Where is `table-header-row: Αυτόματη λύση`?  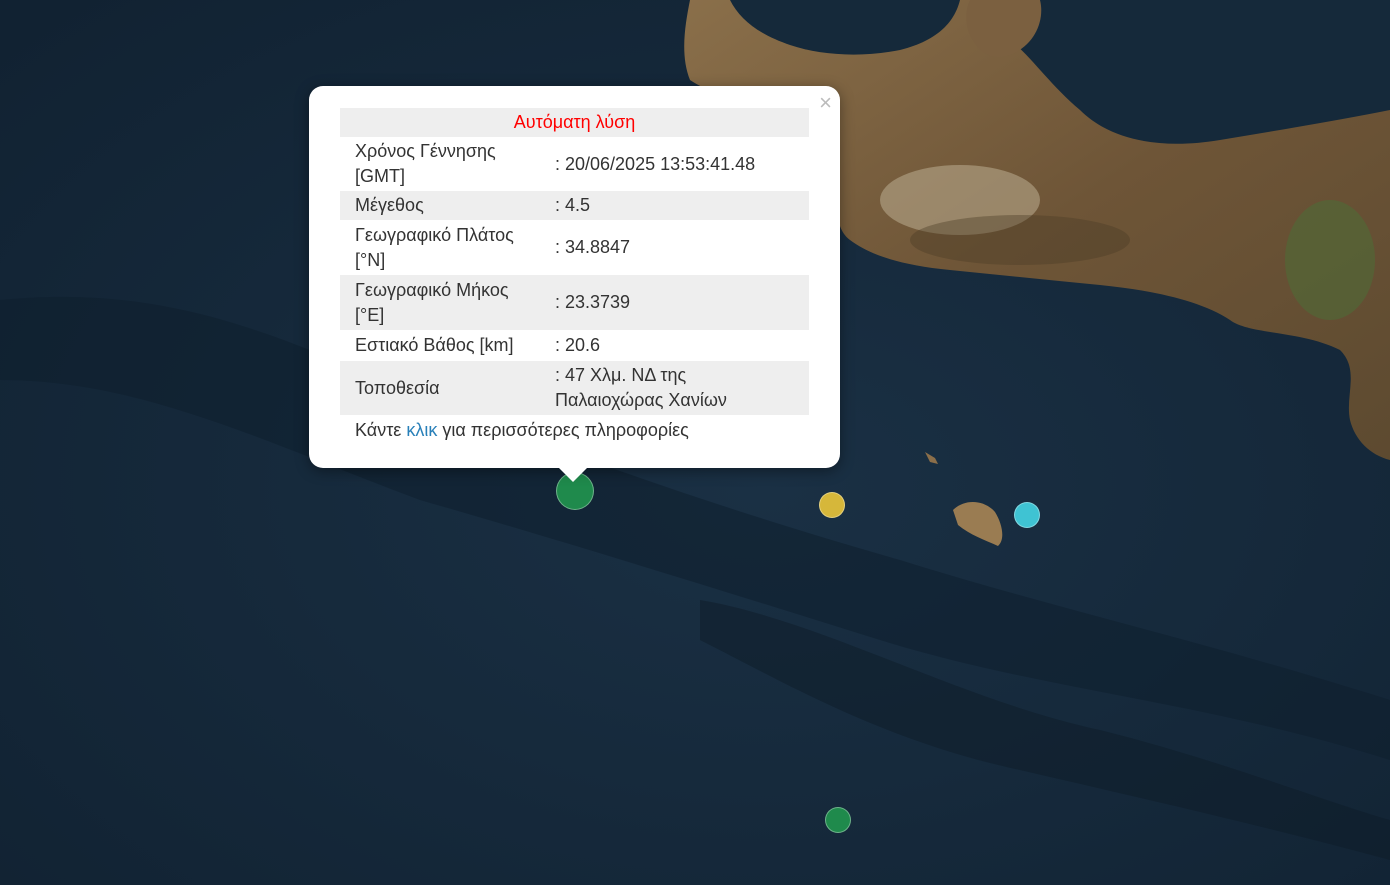 table-header-row: Αυτόματη λύση is located at coordinates (574, 122).